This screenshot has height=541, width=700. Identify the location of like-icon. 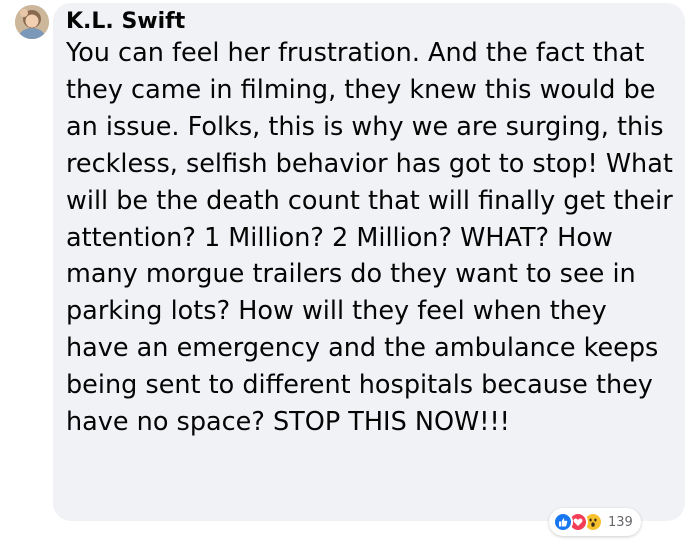
(563, 522).